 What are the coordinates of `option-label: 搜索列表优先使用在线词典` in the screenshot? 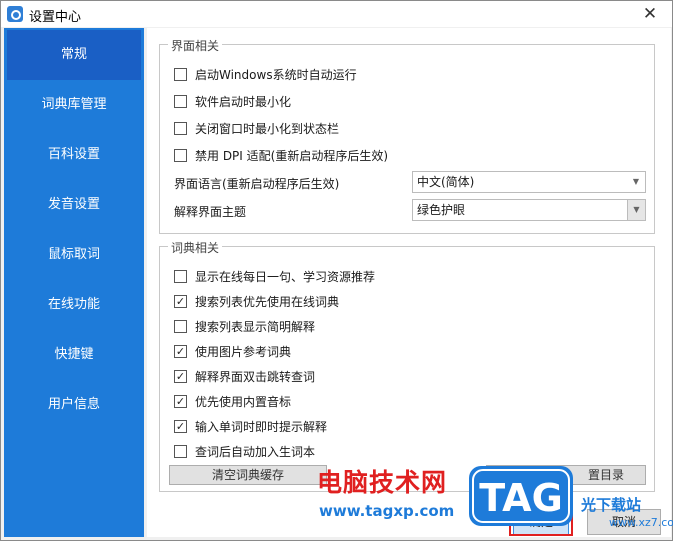 It's located at (267, 301).